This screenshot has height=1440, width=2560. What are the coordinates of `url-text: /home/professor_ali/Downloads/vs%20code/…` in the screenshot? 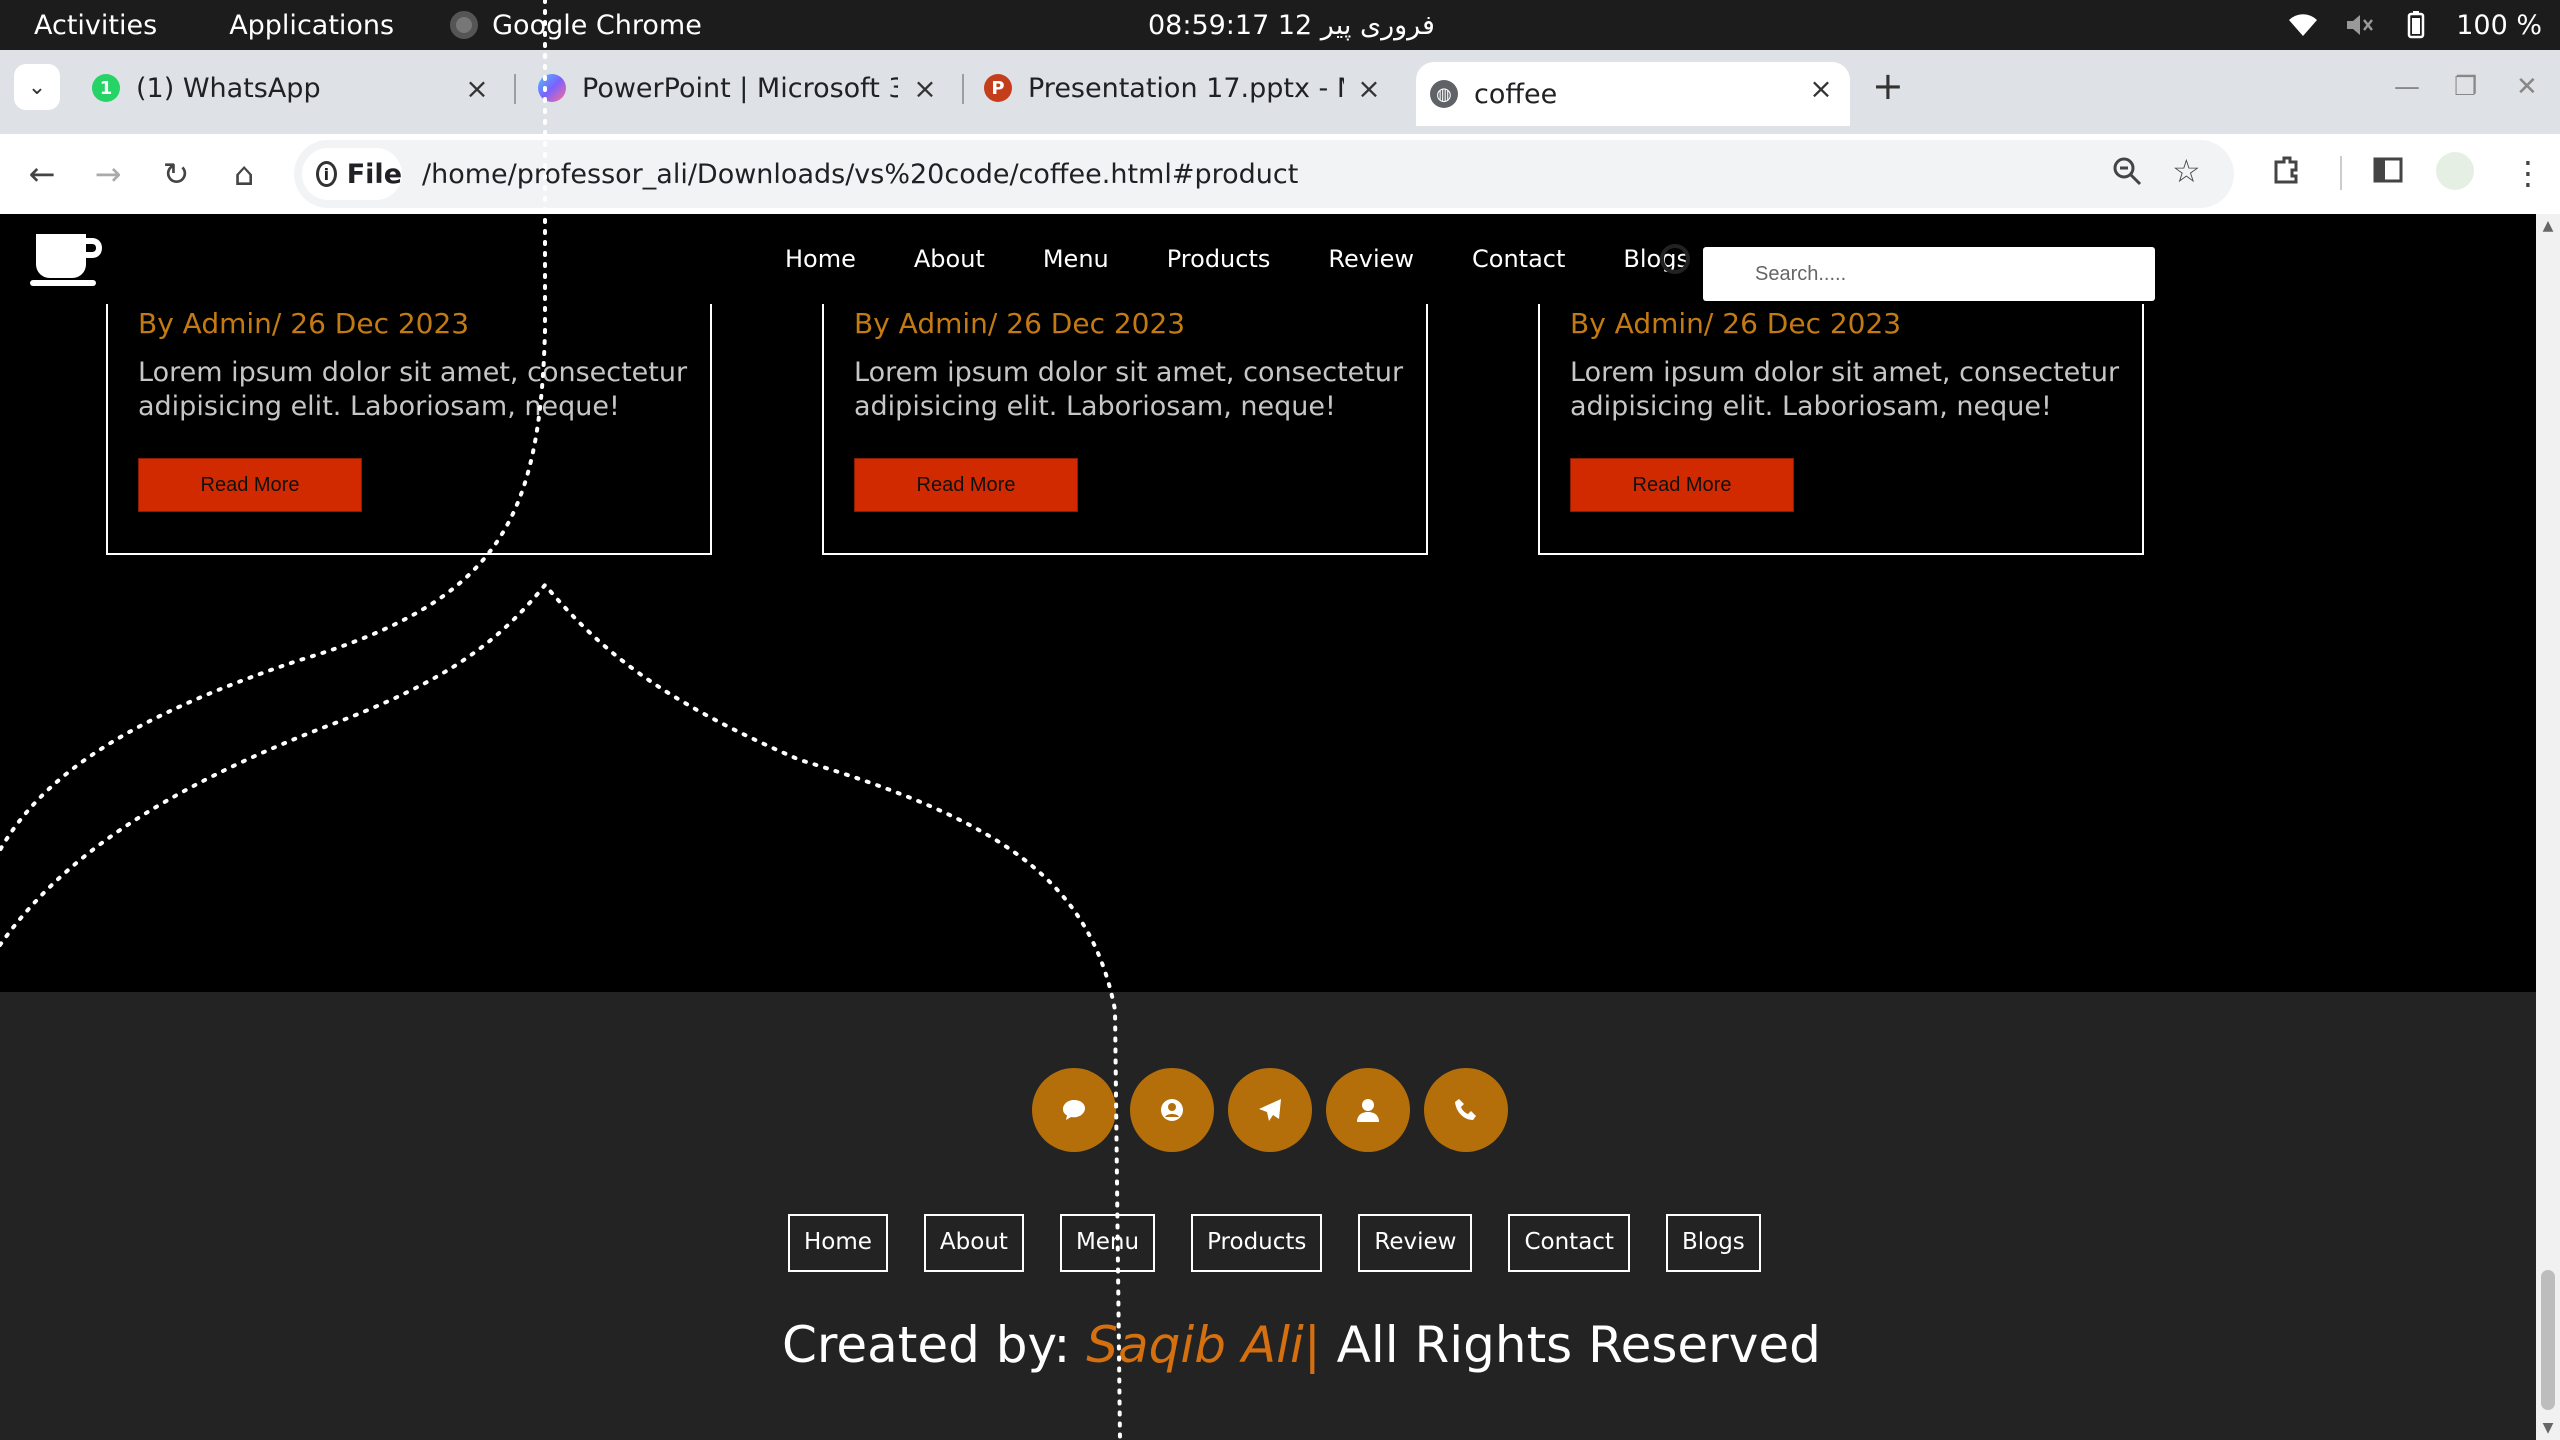 It's located at (860, 174).